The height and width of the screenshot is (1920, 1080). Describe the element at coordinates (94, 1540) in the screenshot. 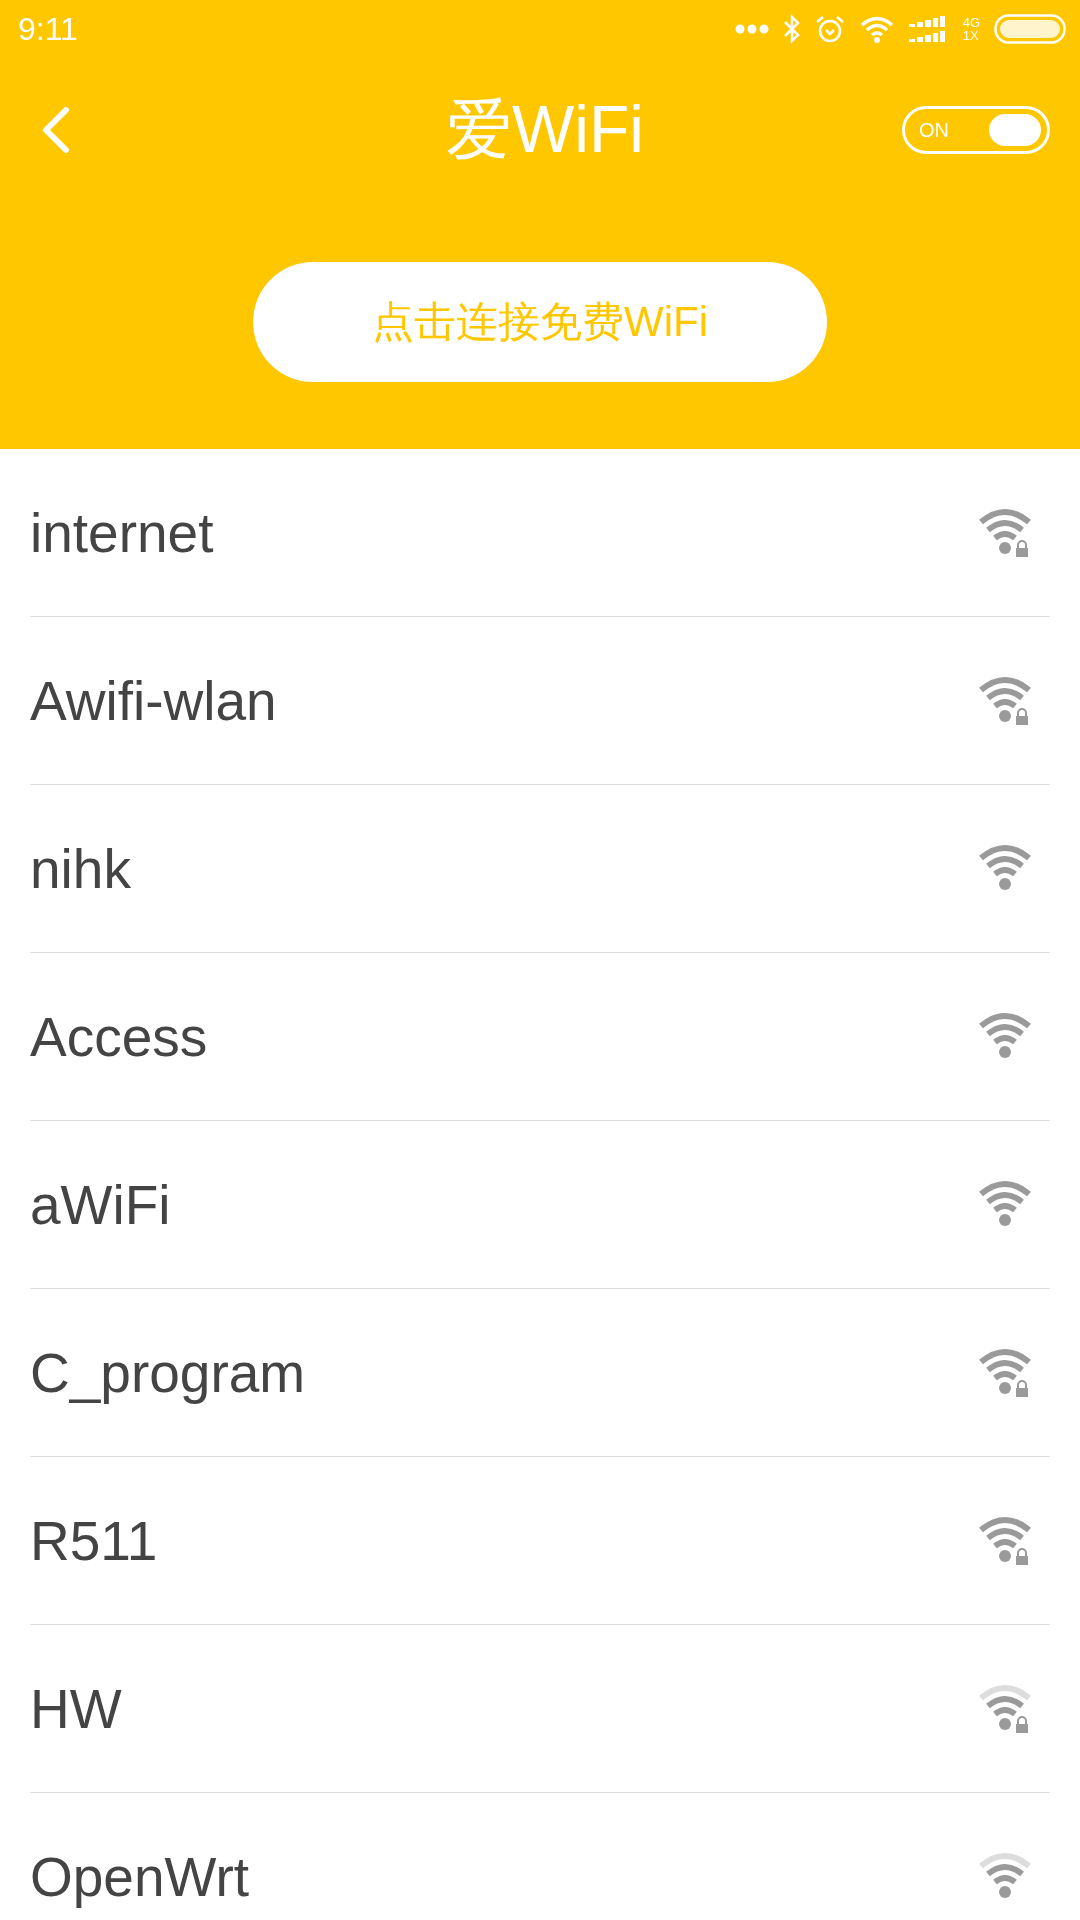

I see `network-name: R511` at that location.